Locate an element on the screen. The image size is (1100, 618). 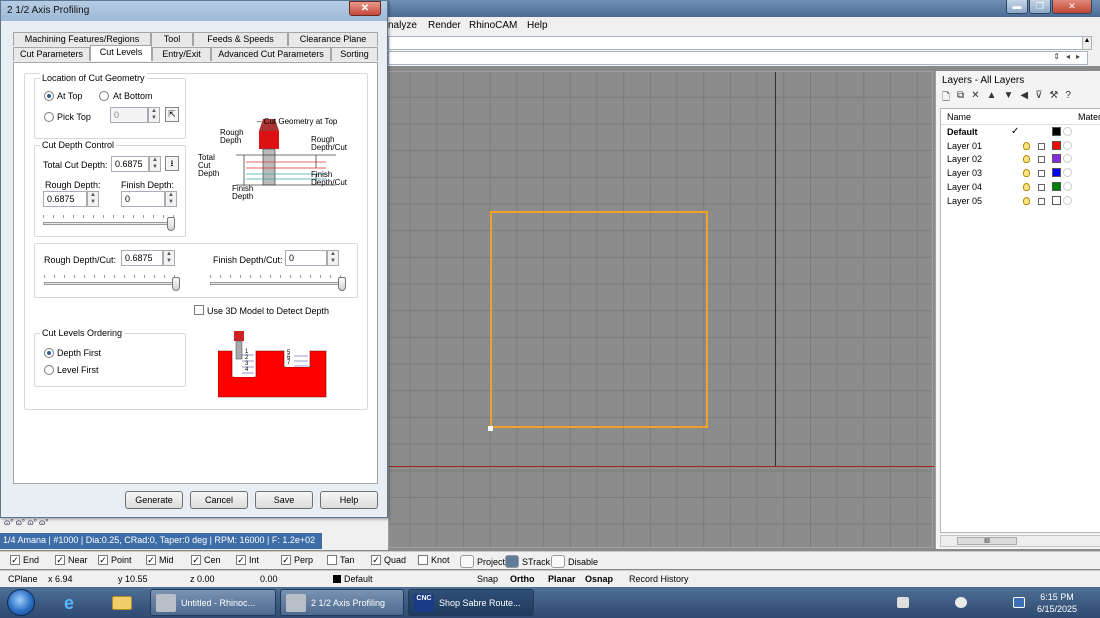
tab-cut-parameters: Cut Parameters is located at coordinates (51, 54).